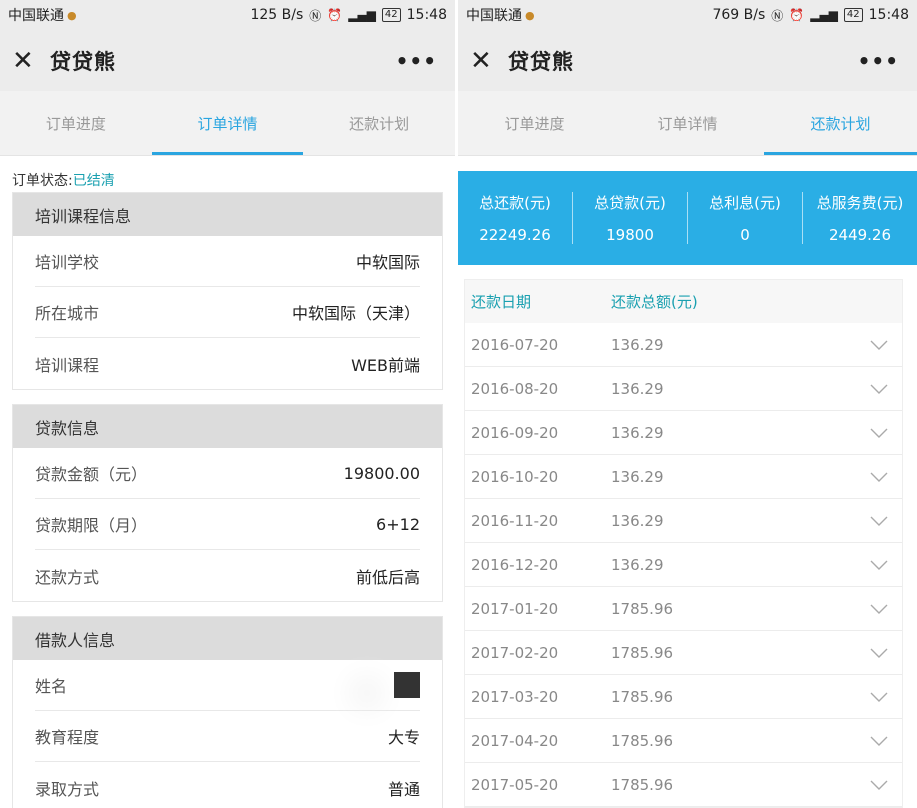 This screenshot has height=808, width=917. I want to click on summary-total-service-fee: 总服务费(元) 2449.26, so click(860, 218).